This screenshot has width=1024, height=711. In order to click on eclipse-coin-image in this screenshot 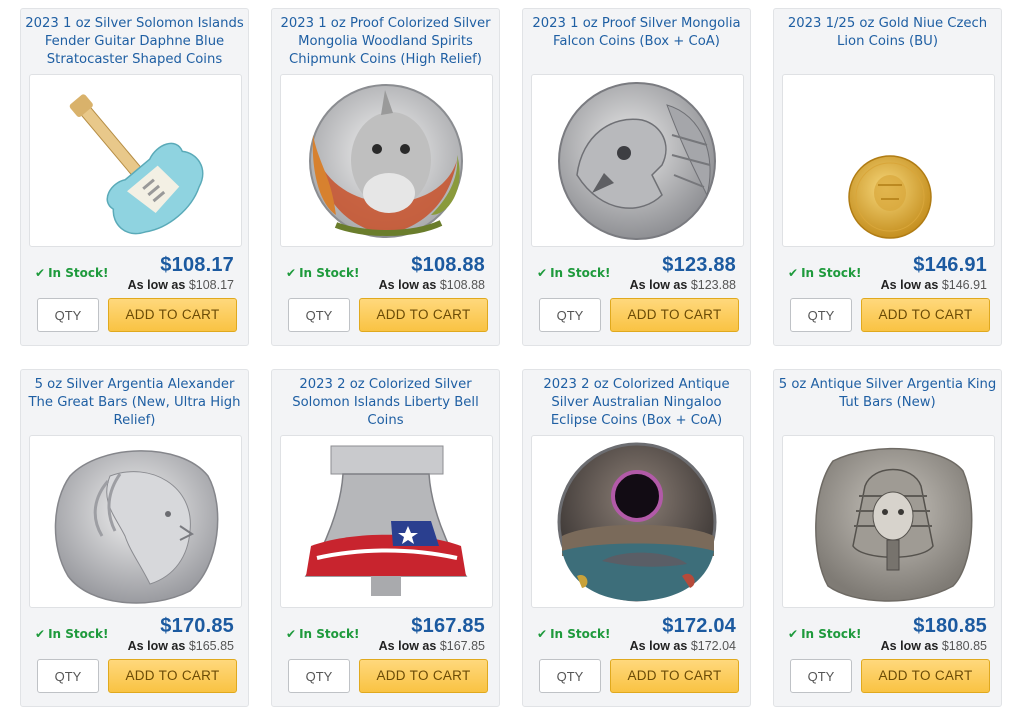, I will do `click(637, 522)`.